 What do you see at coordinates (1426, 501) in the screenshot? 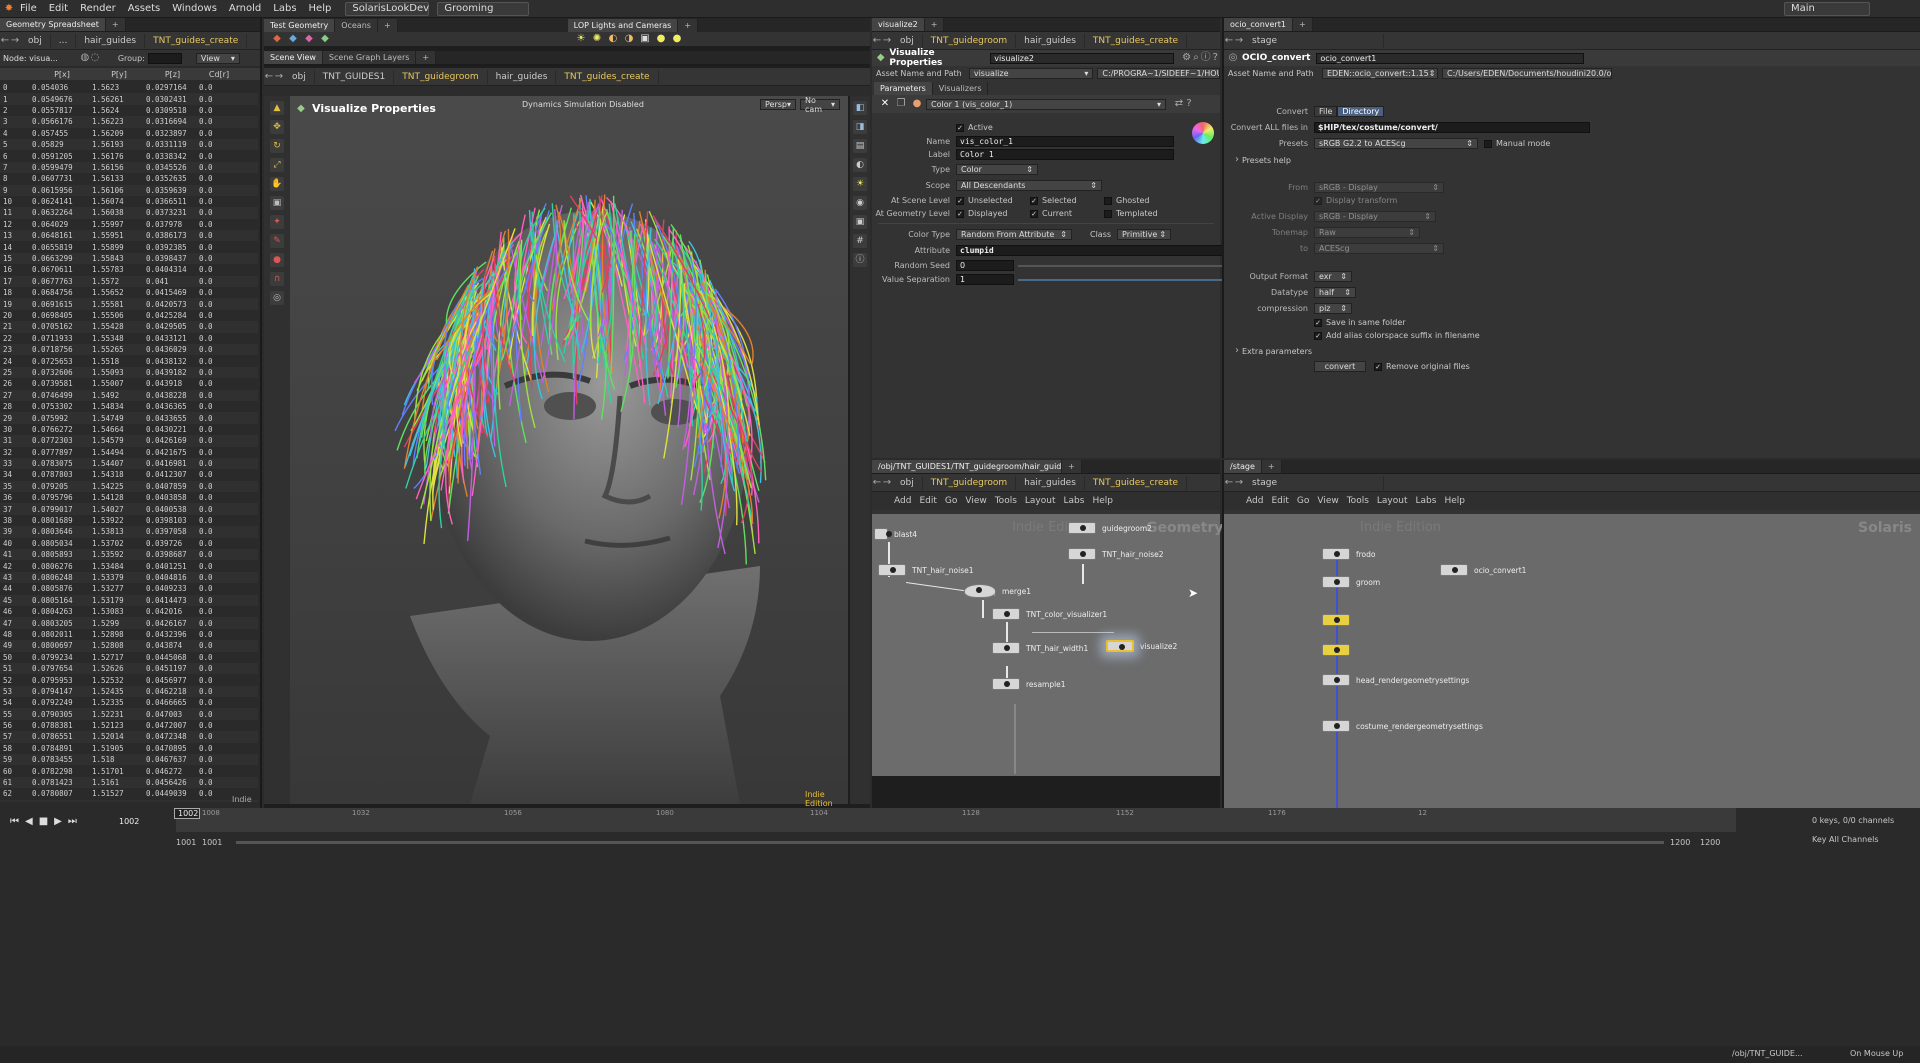
I see `net-menu-labs: Labs` at bounding box center [1426, 501].